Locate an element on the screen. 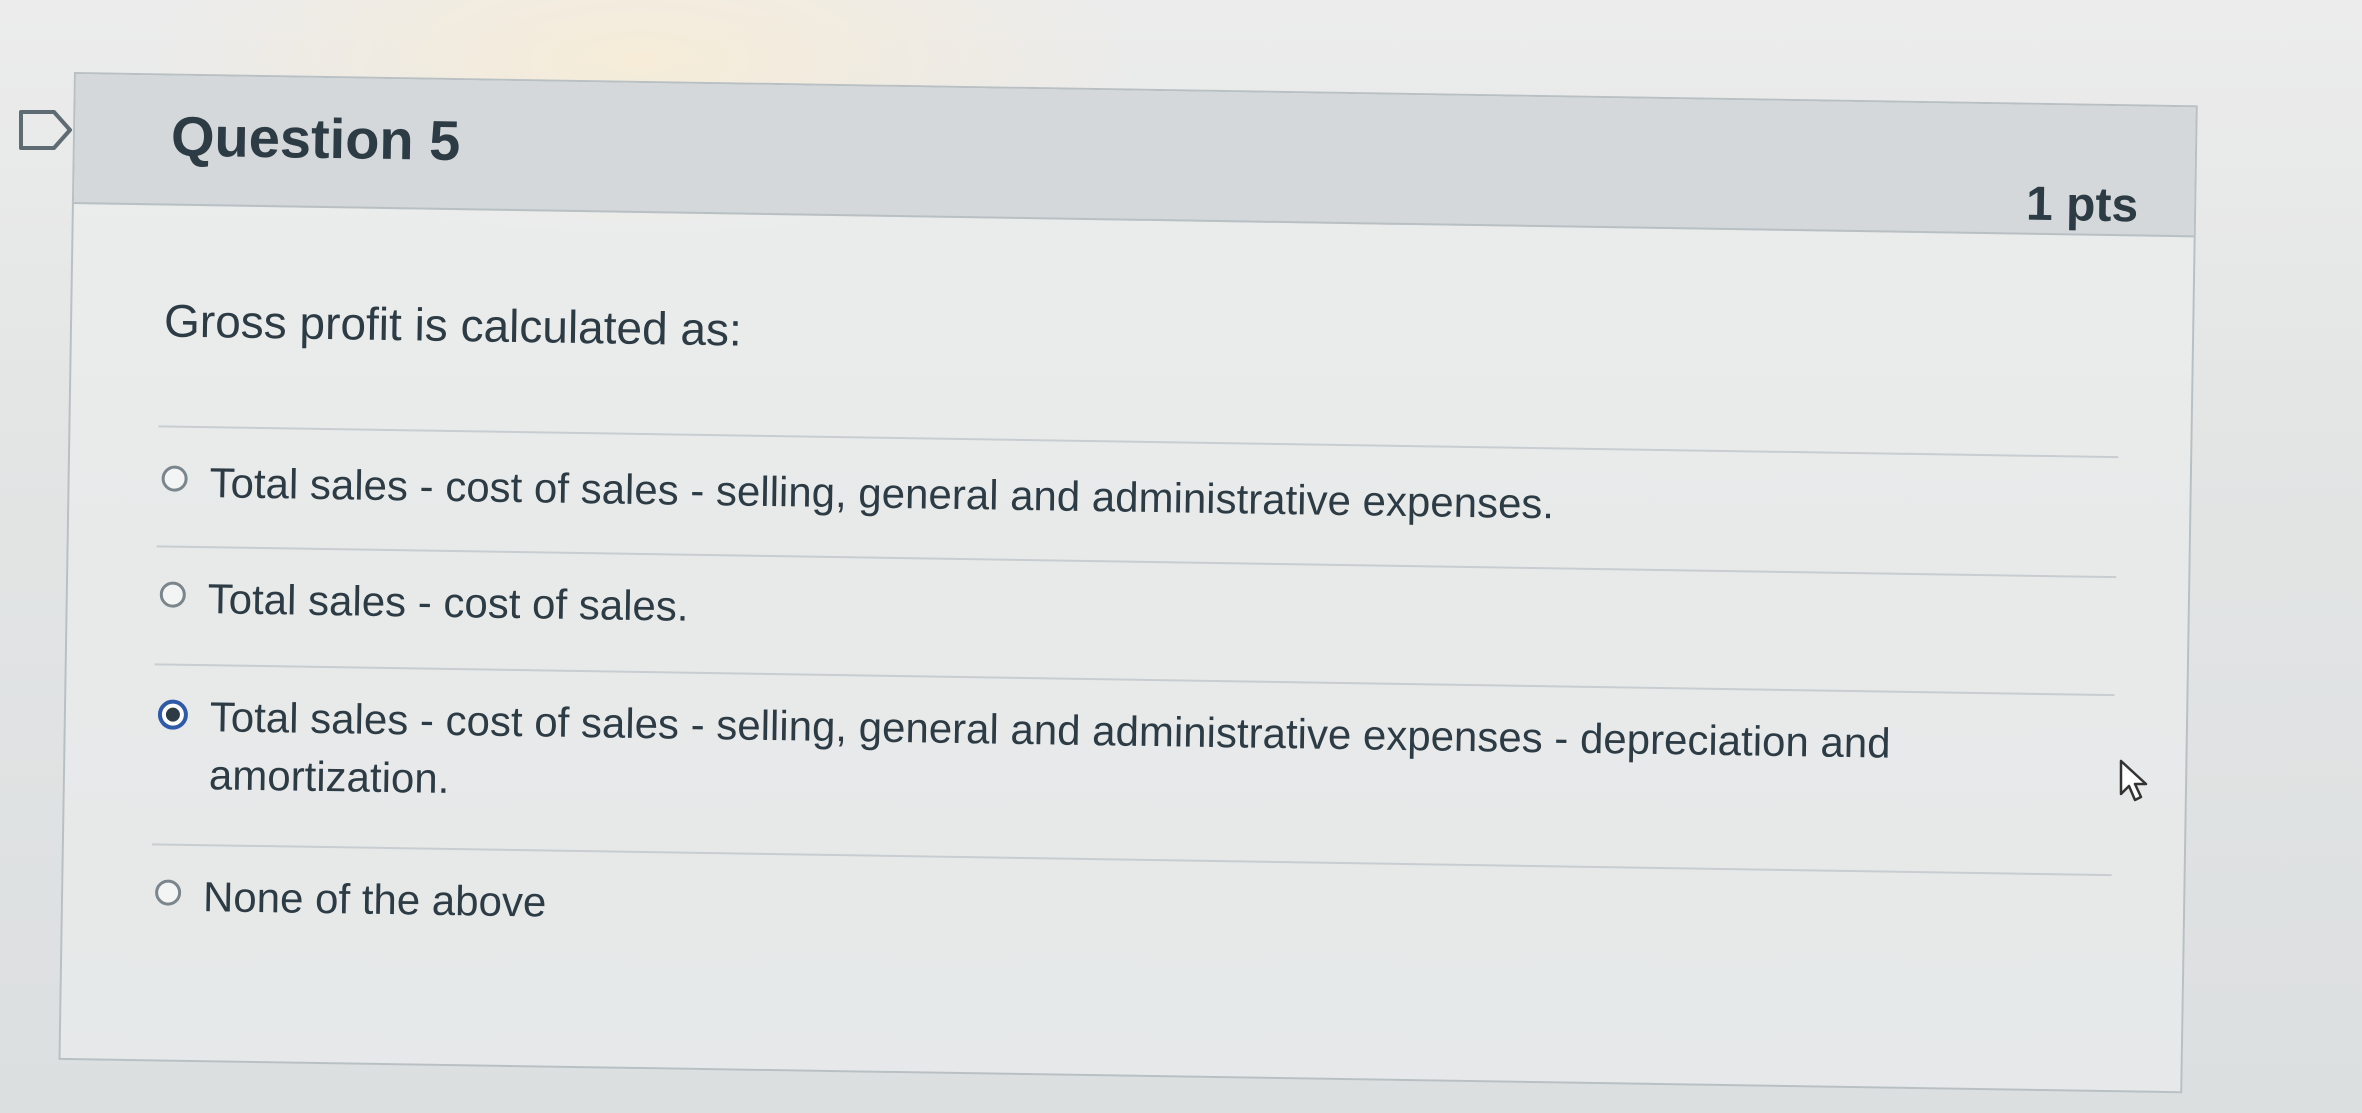  answer-option-2: Total sales - cost of sales. is located at coordinates (1109, 613).